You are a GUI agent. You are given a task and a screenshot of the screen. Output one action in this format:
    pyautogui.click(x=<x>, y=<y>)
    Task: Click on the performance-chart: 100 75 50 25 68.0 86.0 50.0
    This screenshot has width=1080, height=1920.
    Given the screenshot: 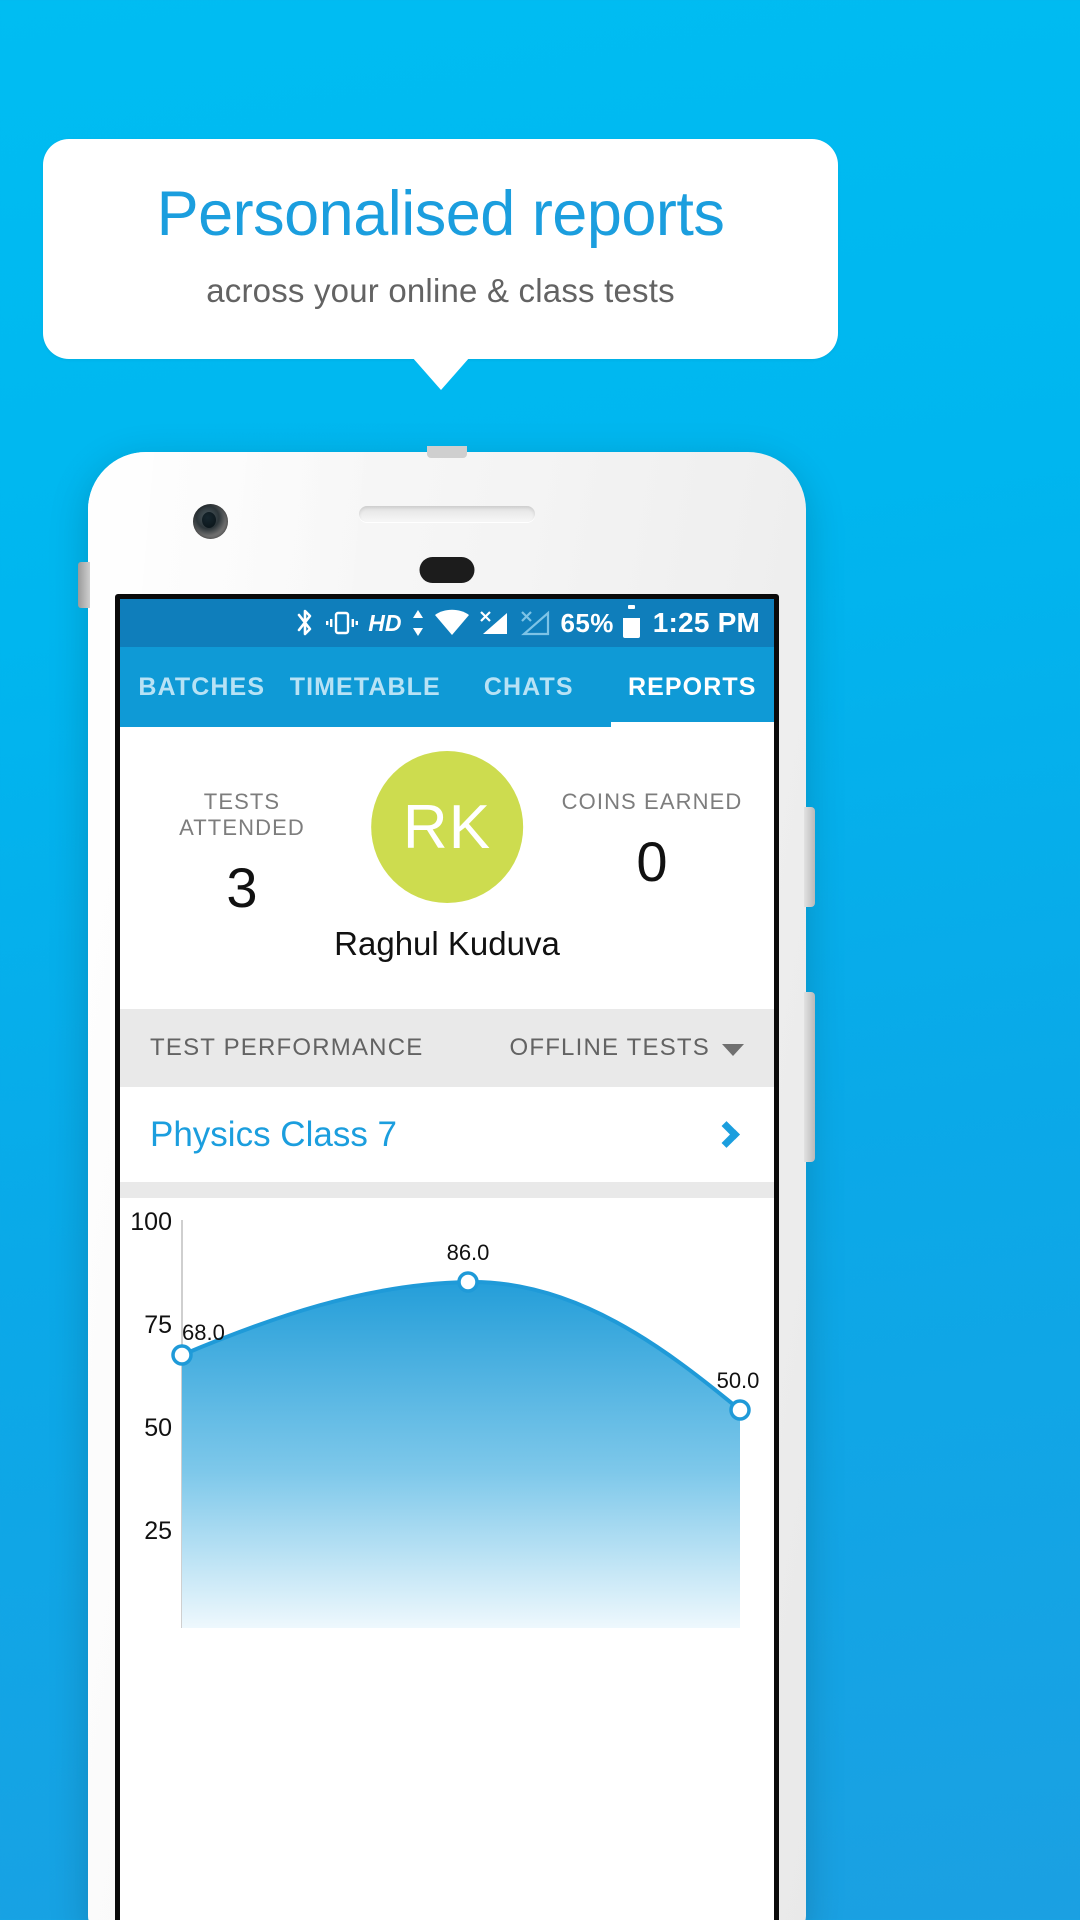 What is the action you would take?
    pyautogui.click(x=447, y=1413)
    